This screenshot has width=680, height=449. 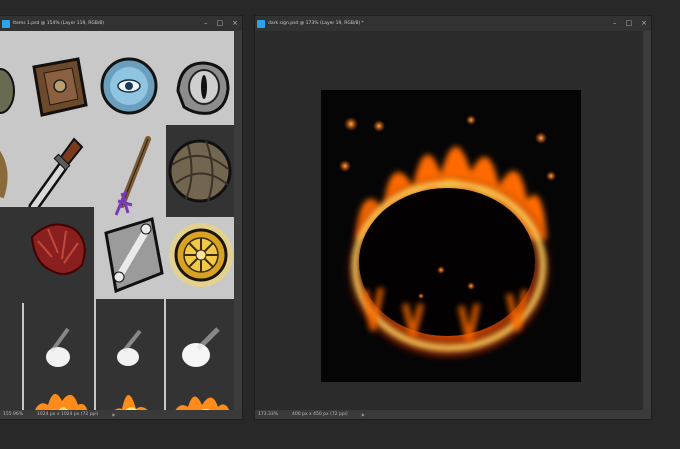 I want to click on eye-orb-icon, so click(x=129, y=86).